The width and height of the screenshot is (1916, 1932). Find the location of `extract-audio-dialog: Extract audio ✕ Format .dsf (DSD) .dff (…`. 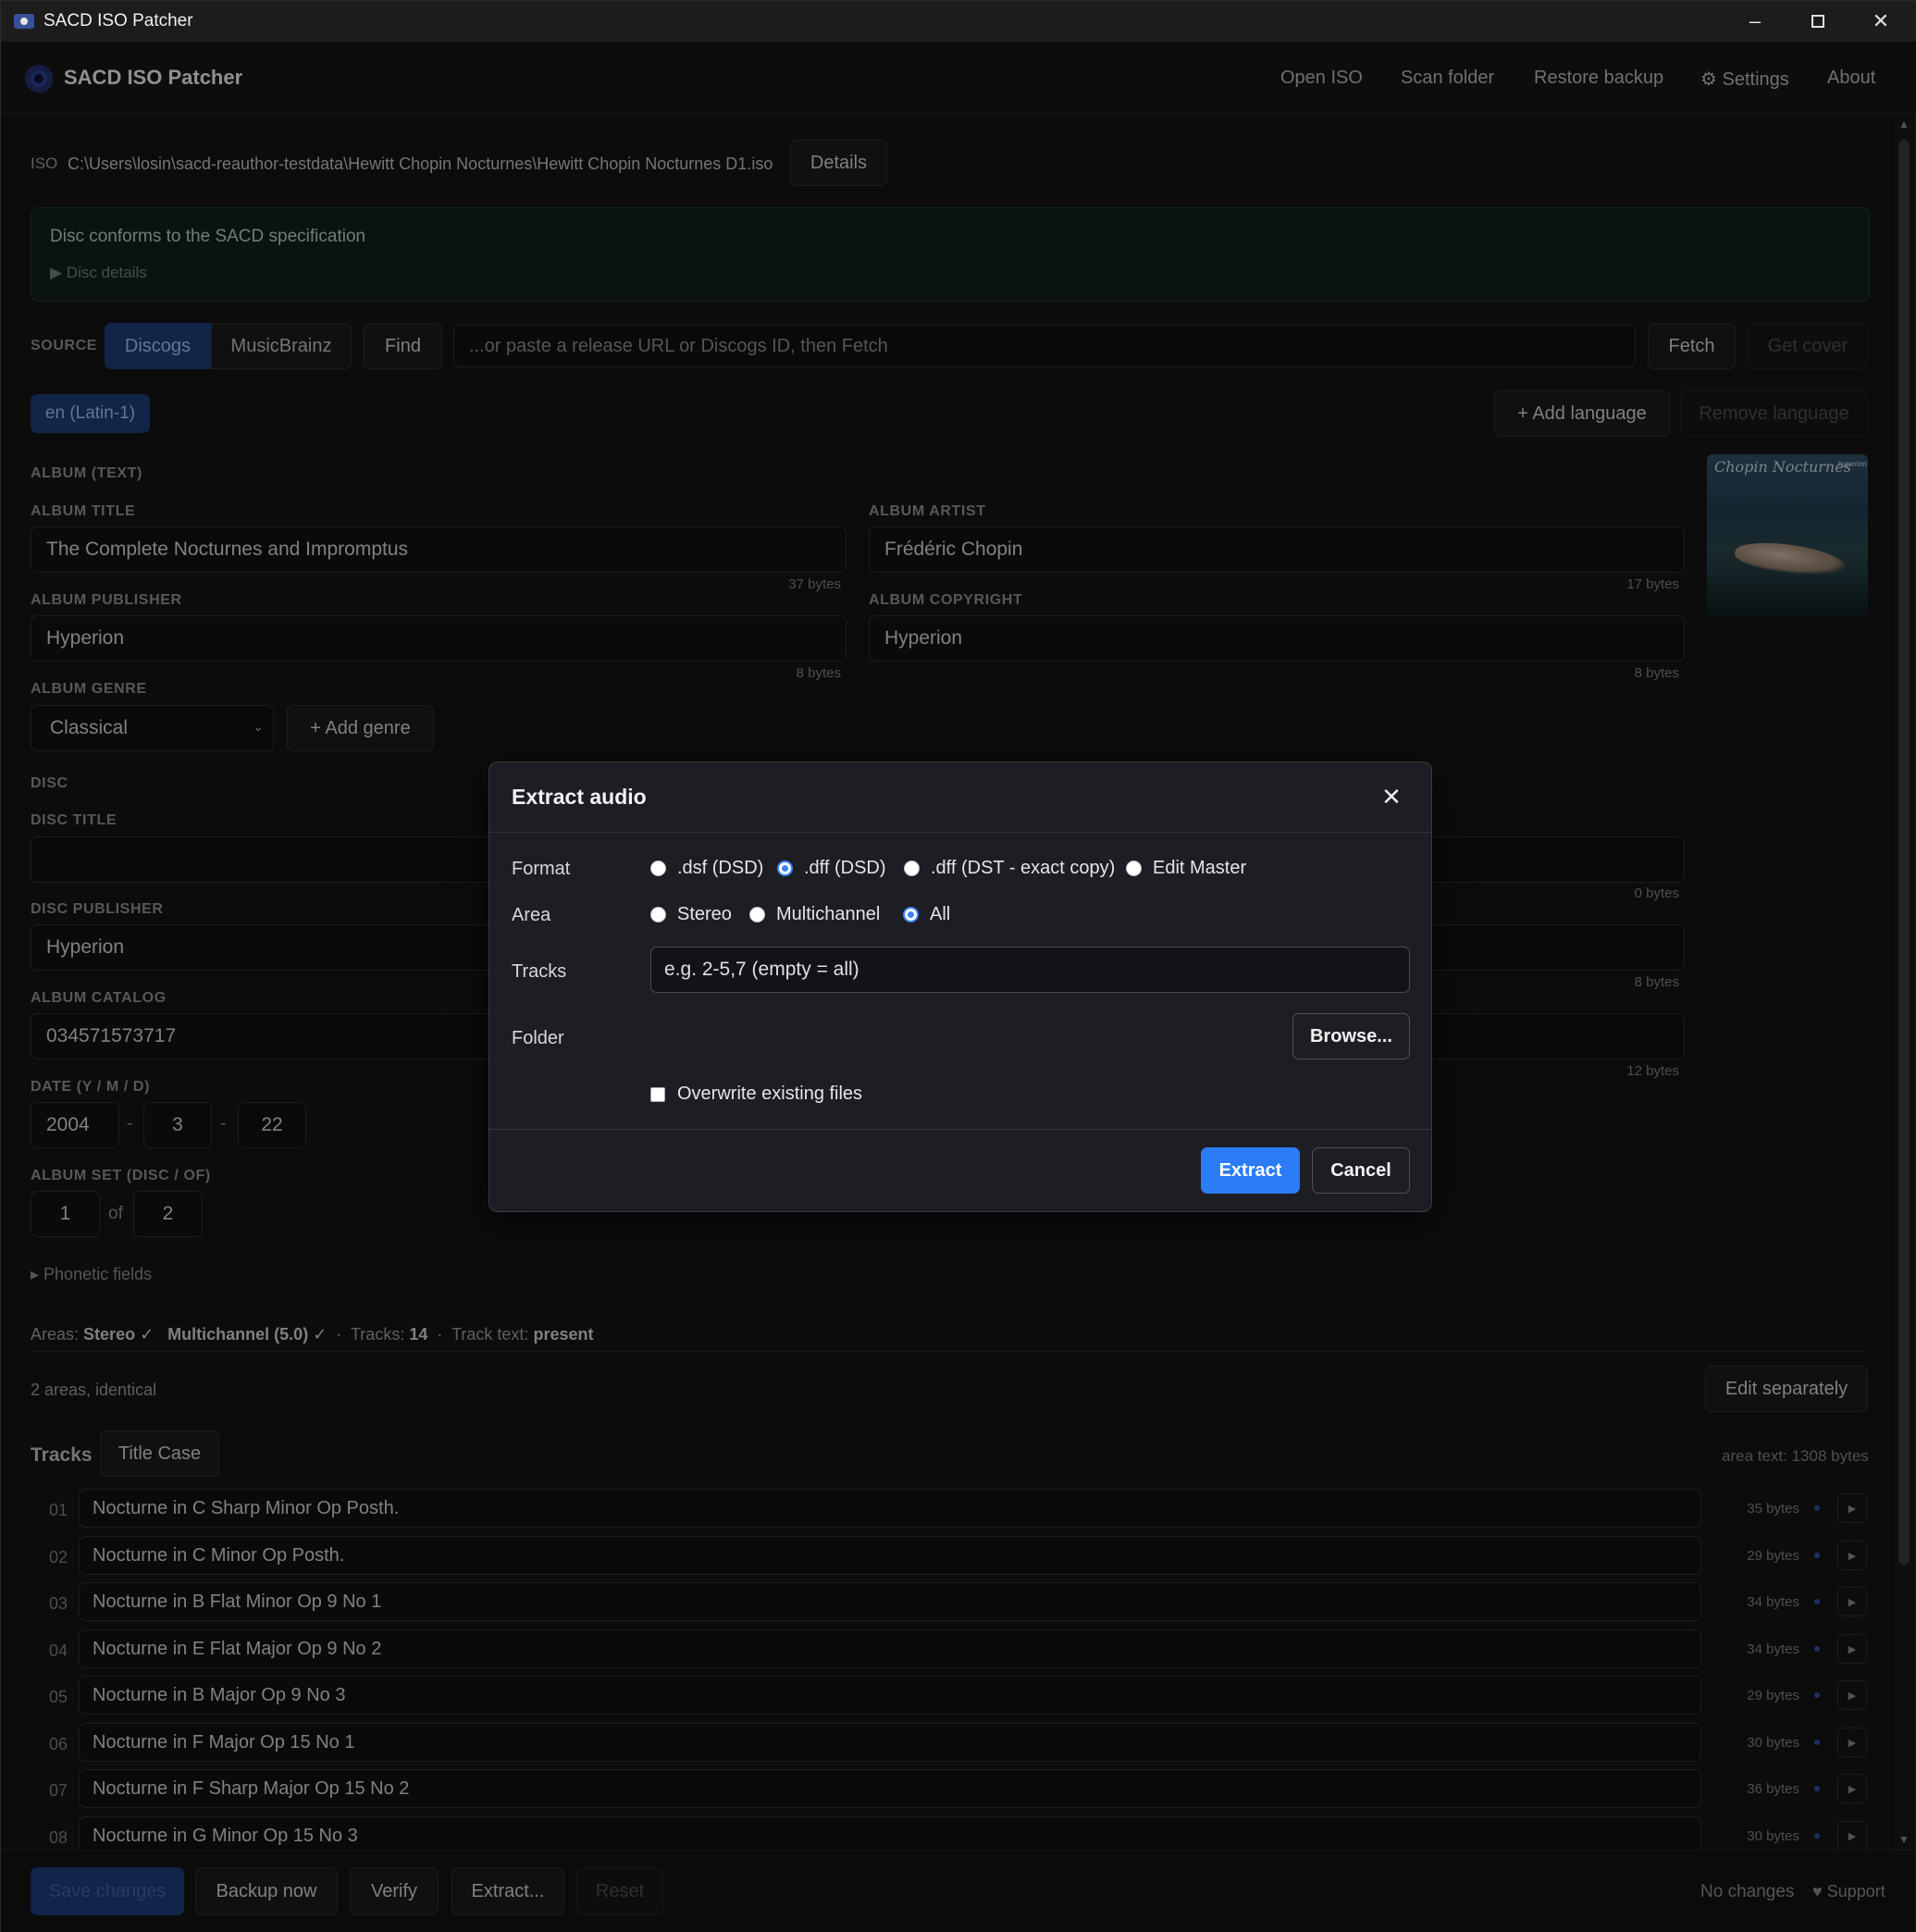

extract-audio-dialog: Extract audio ✕ Format .dsf (DSD) .dff (… is located at coordinates (960, 987).